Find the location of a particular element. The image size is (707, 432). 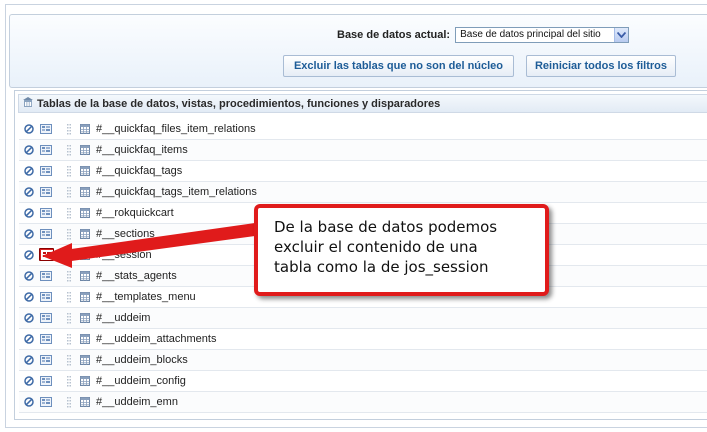

table-row: #__quickfaq_tags is located at coordinates (363, 171).